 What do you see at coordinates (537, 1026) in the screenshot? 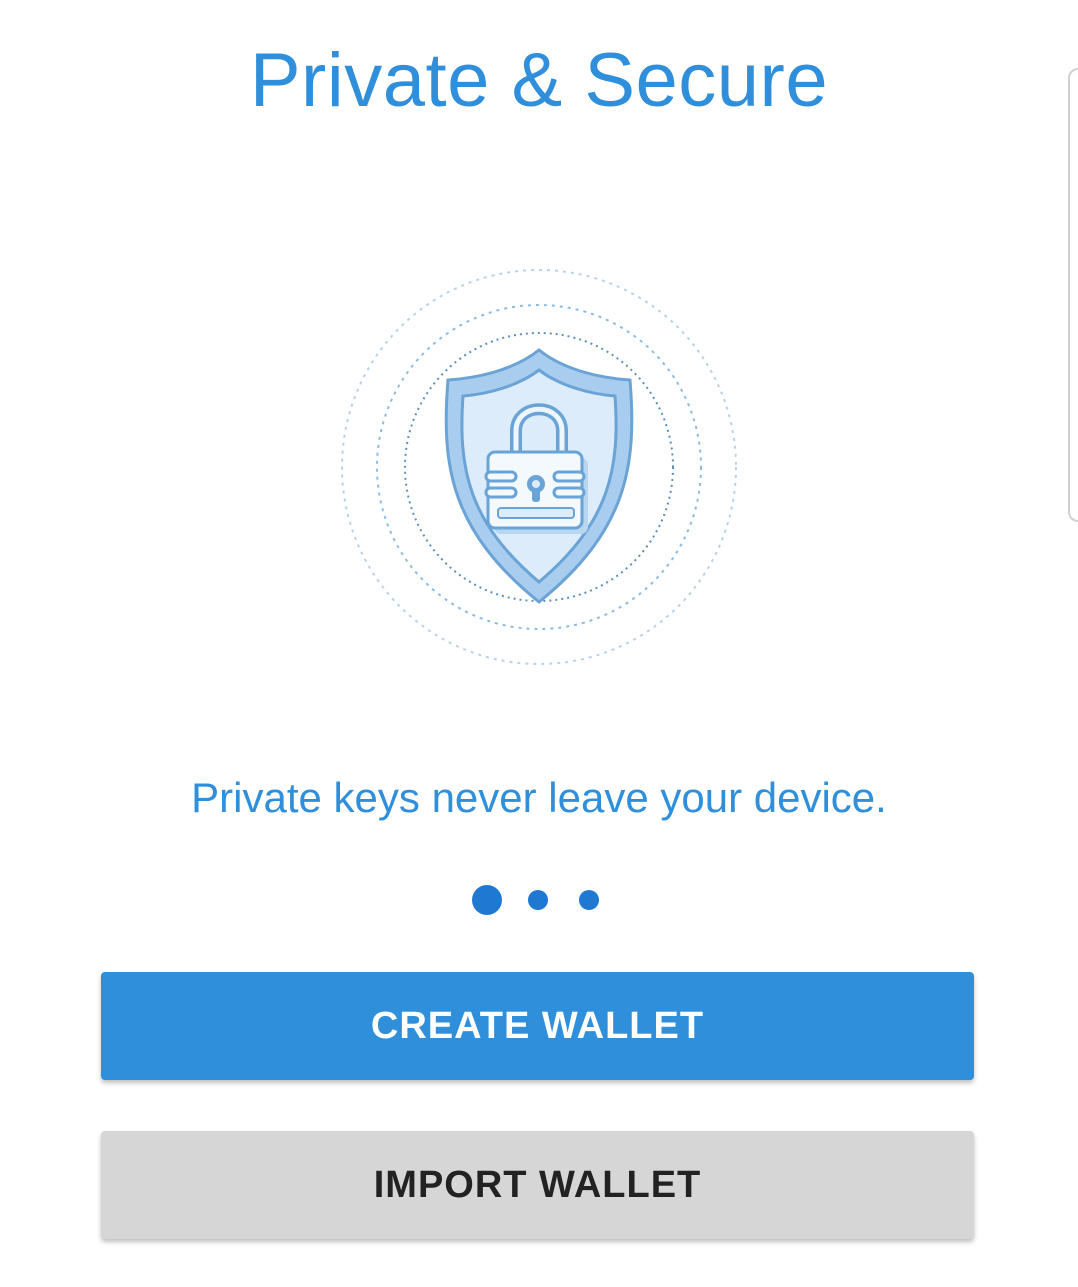
I see `create-wallet-button: CREATE WALLET` at bounding box center [537, 1026].